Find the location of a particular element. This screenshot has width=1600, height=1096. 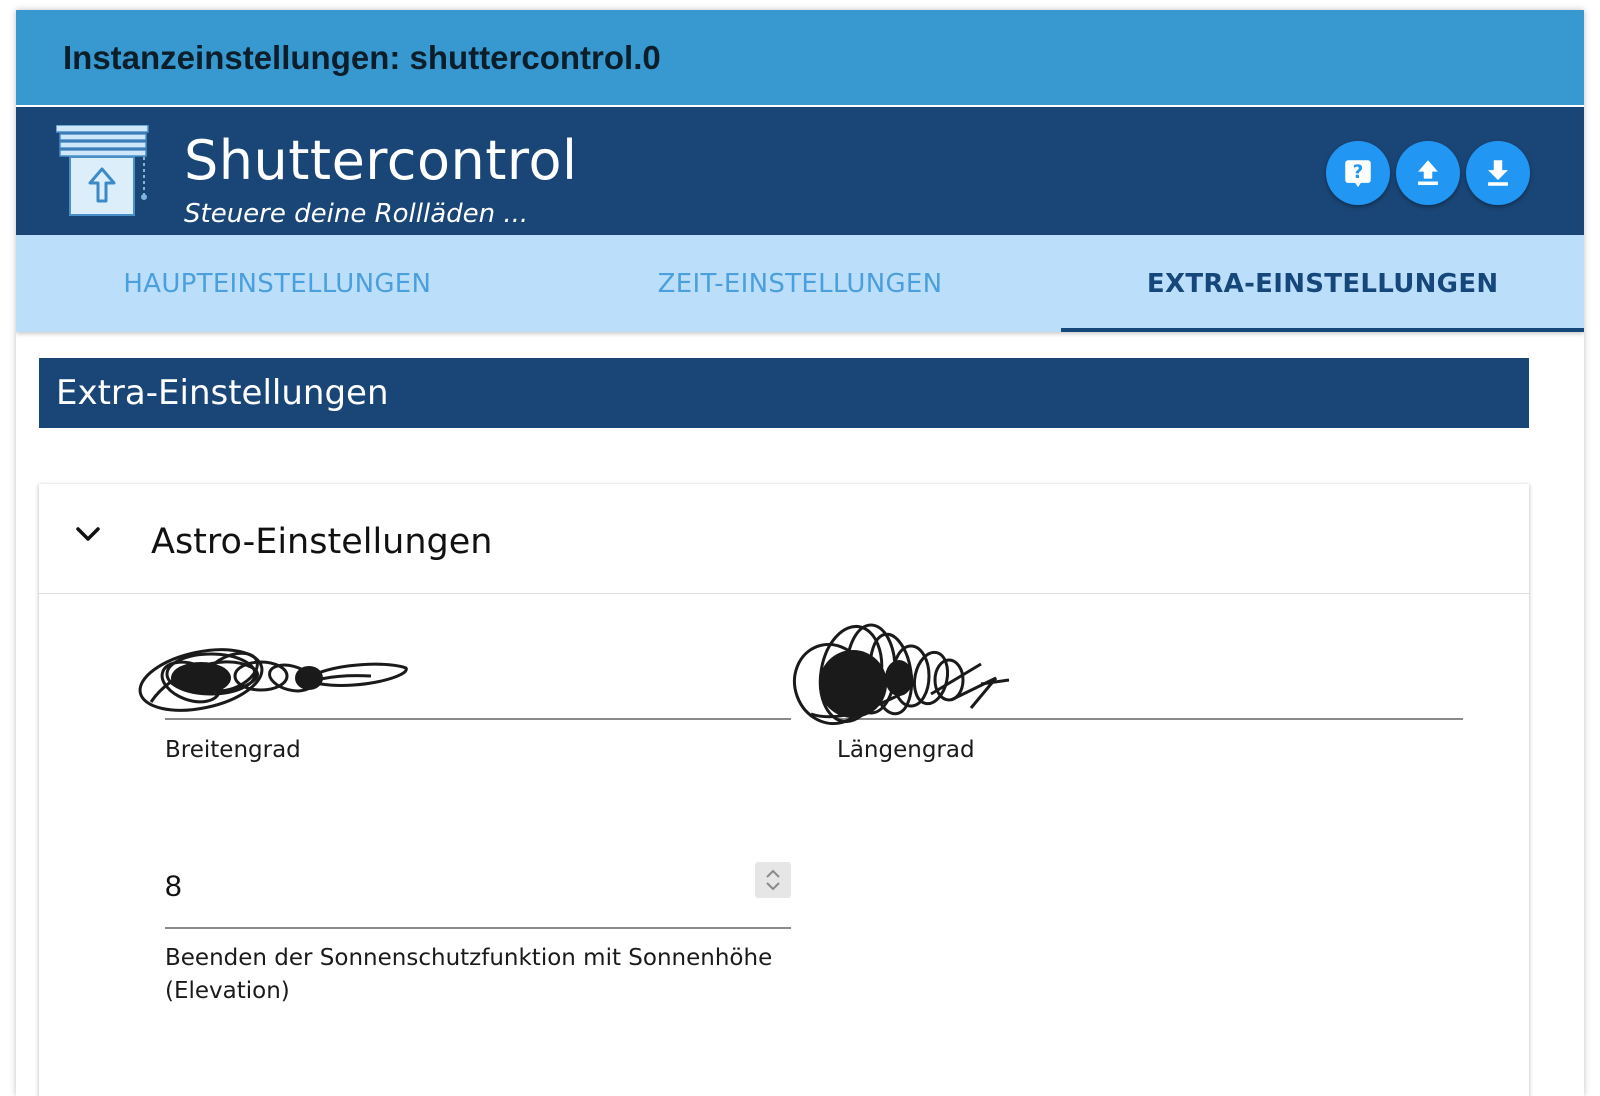

longitude-field: Längengrad is located at coordinates (1130, 684).